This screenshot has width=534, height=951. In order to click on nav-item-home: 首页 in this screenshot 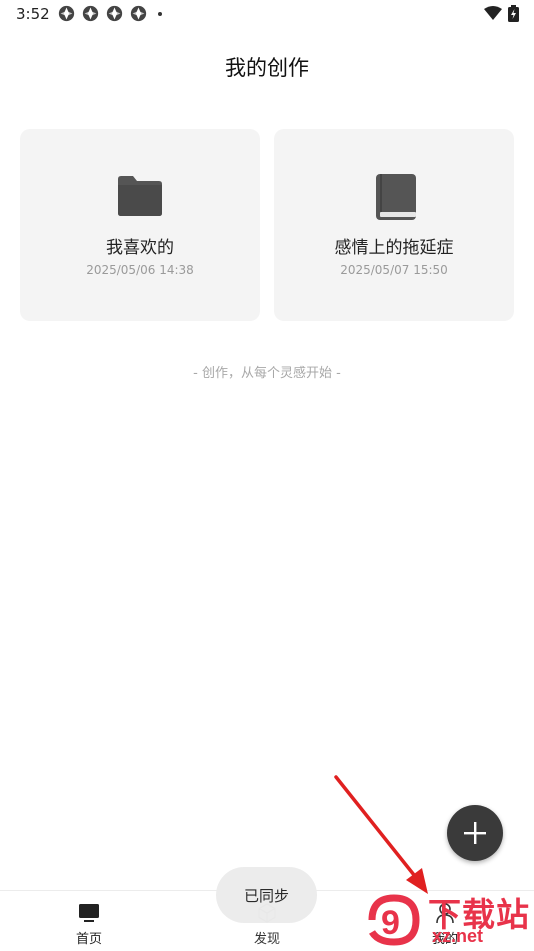, I will do `click(89, 921)`.